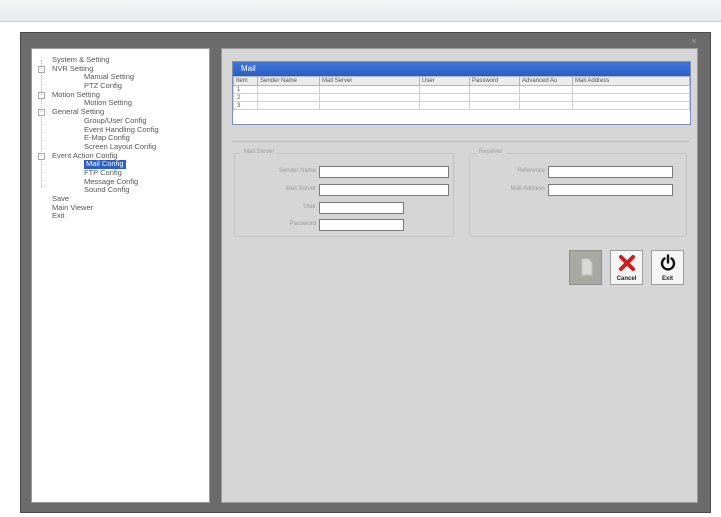 The width and height of the screenshot is (721, 517). Describe the element at coordinates (626, 263) in the screenshot. I see `cancel-x-icon` at that location.